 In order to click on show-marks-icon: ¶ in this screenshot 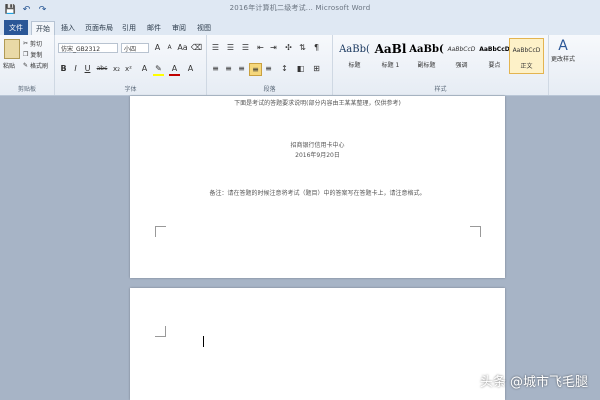, I will do `click(316, 47)`.